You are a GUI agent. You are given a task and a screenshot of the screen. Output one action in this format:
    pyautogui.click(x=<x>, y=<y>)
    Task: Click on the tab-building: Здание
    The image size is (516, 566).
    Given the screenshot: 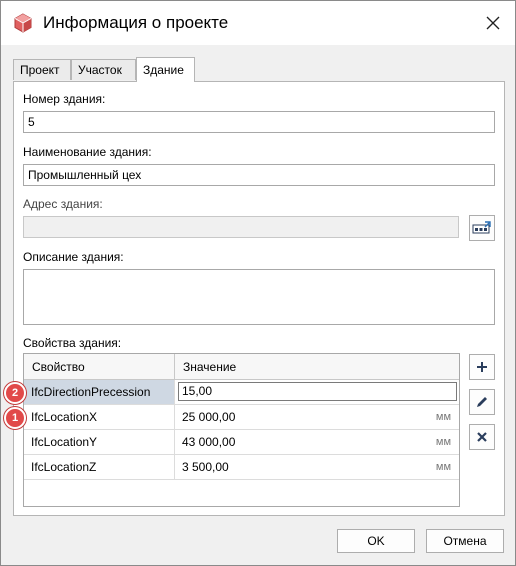 What is the action you would take?
    pyautogui.click(x=165, y=69)
    